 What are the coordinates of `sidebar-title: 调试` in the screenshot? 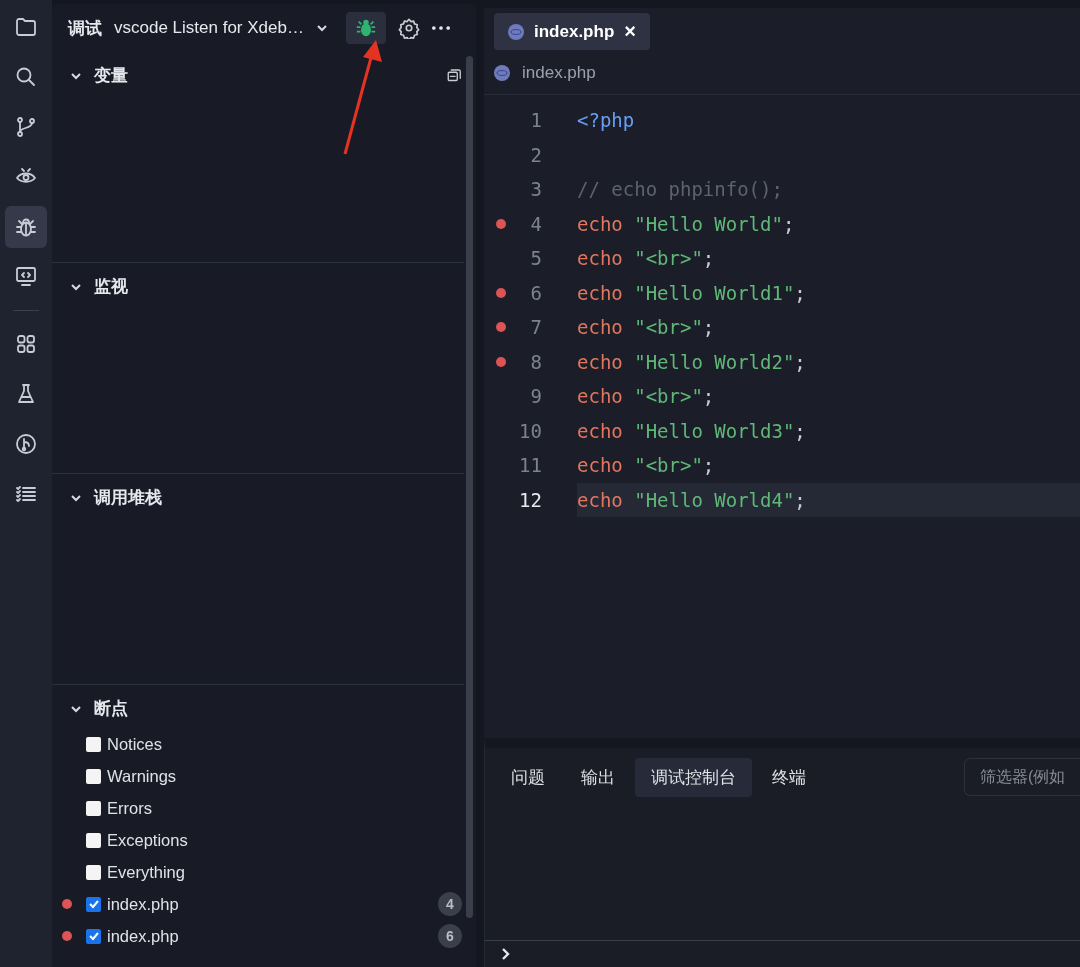 It's located at (85, 28).